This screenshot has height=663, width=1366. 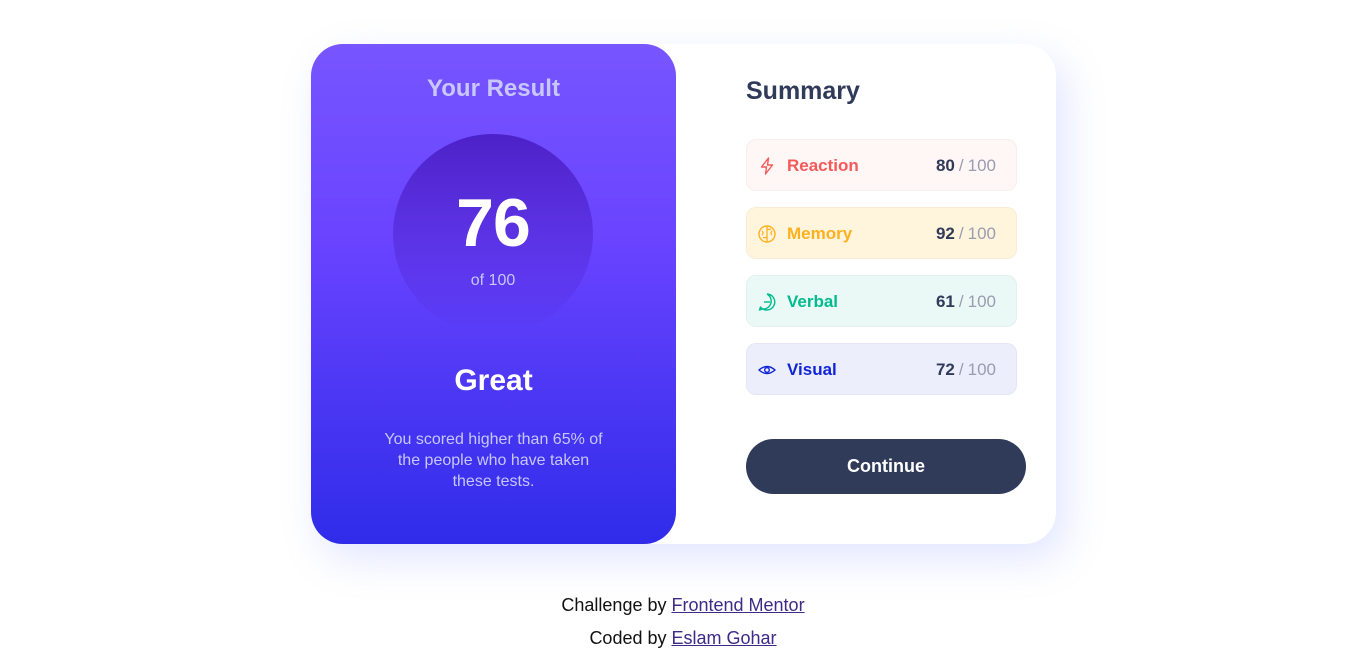 What do you see at coordinates (965, 165) in the screenshot?
I see `summary-item-score: 80/100` at bounding box center [965, 165].